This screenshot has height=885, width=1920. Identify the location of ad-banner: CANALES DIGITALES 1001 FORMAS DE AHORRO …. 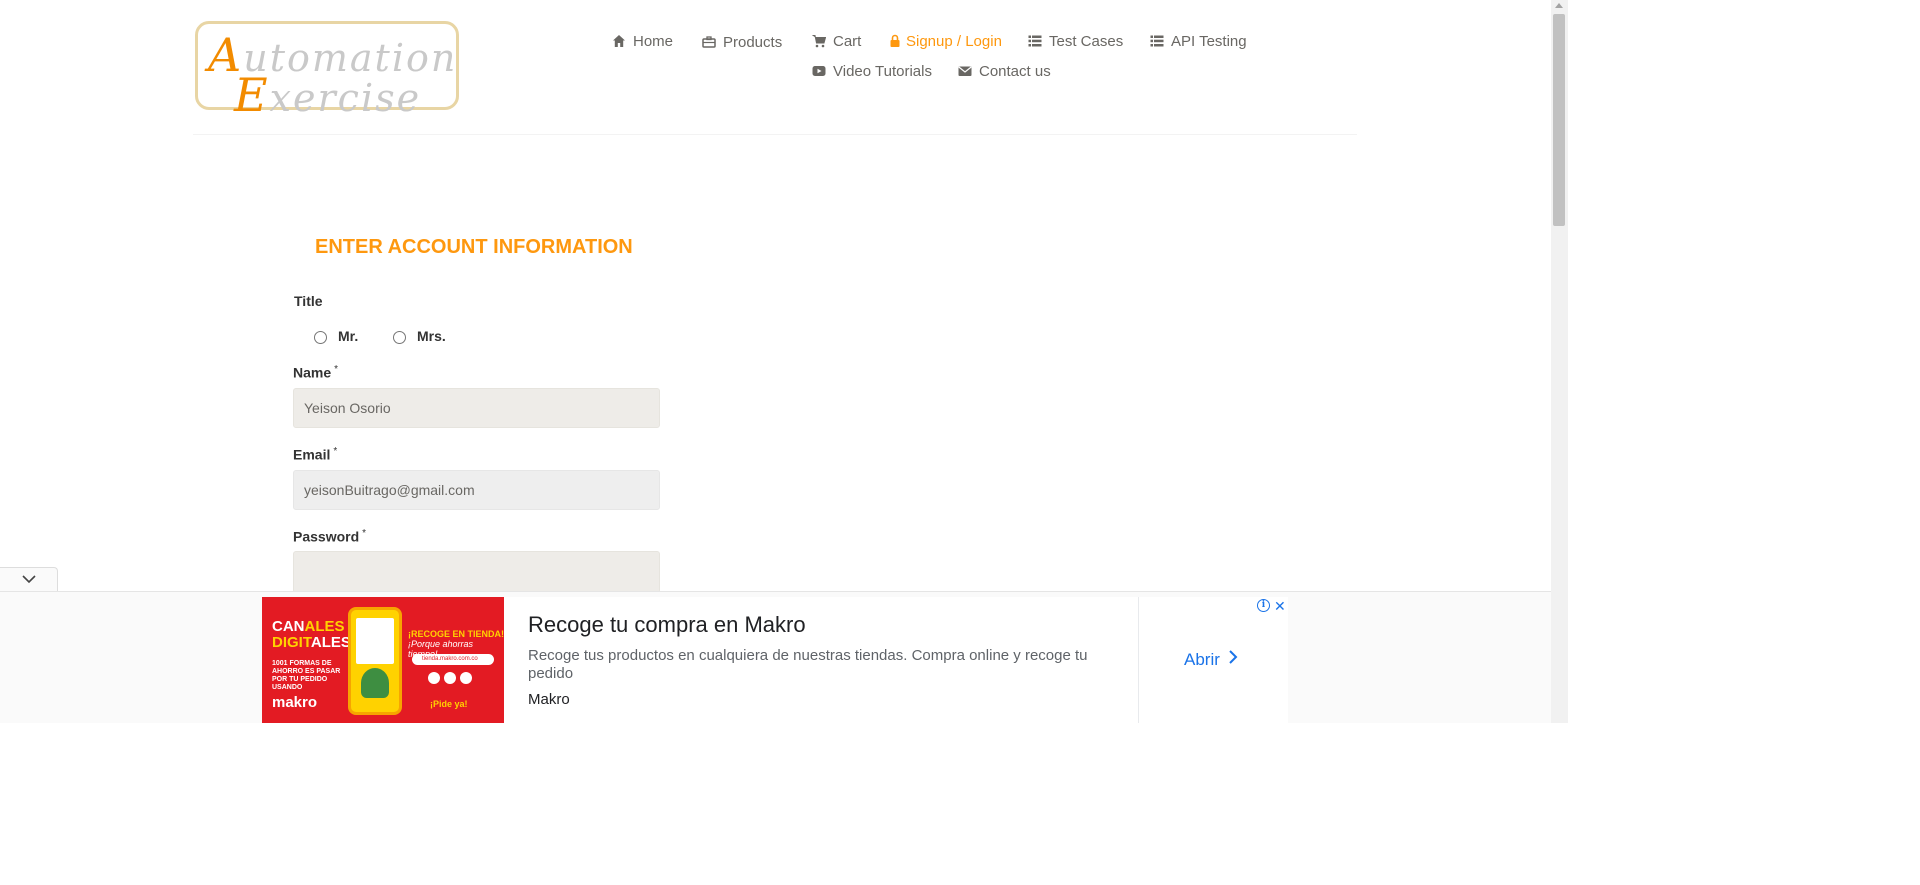
(775, 660).